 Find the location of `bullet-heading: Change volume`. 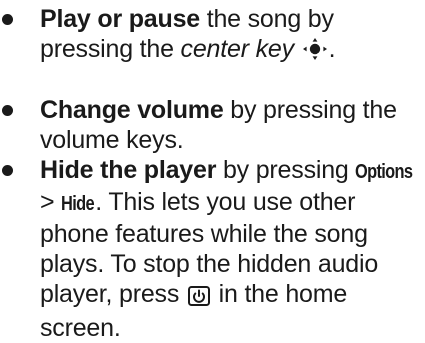

bullet-heading: Change volume is located at coordinates (132, 110).